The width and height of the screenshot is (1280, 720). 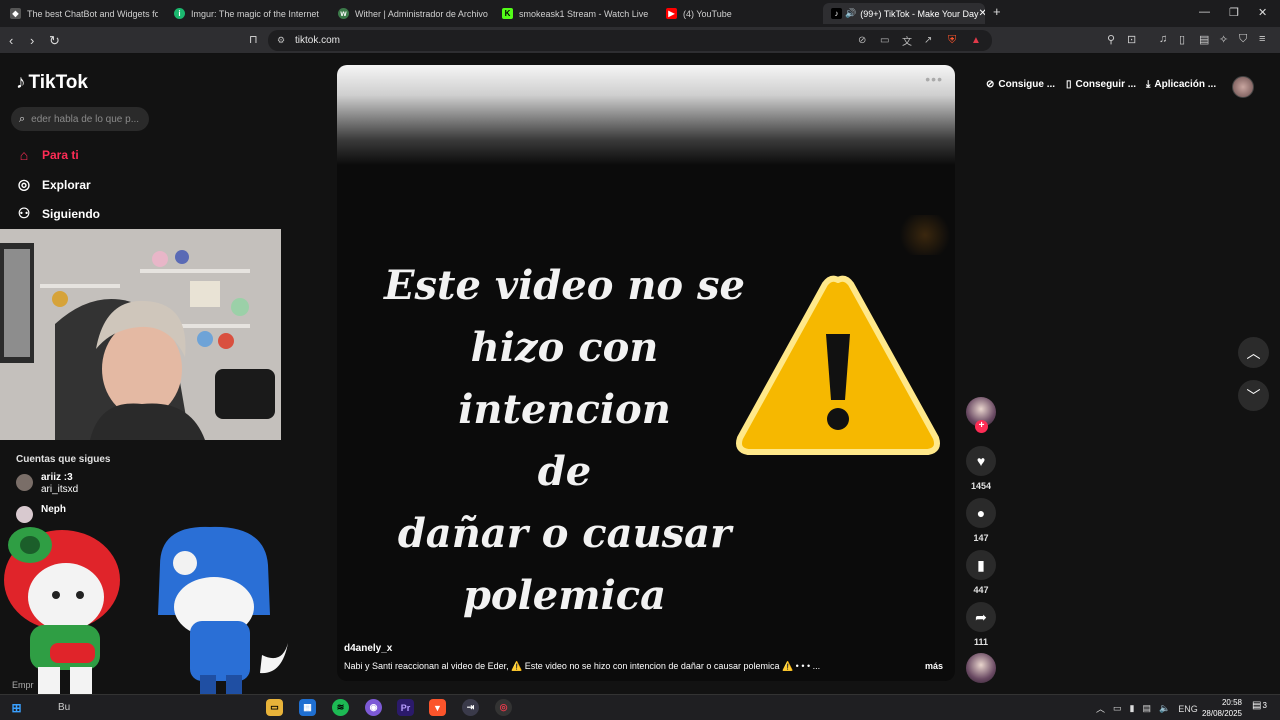 What do you see at coordinates (405, 707) in the screenshot?
I see `premiere-icon: Pr` at bounding box center [405, 707].